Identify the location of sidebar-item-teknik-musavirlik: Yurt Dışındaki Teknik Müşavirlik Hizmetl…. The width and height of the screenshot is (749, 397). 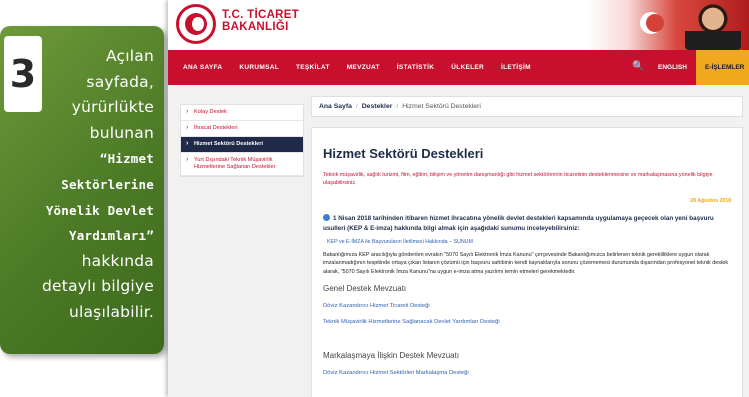
(242, 164).